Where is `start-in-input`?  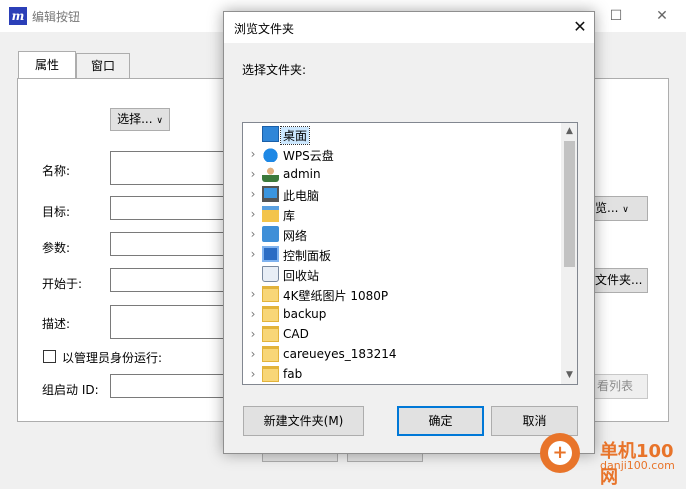
start-in-input is located at coordinates (168, 280).